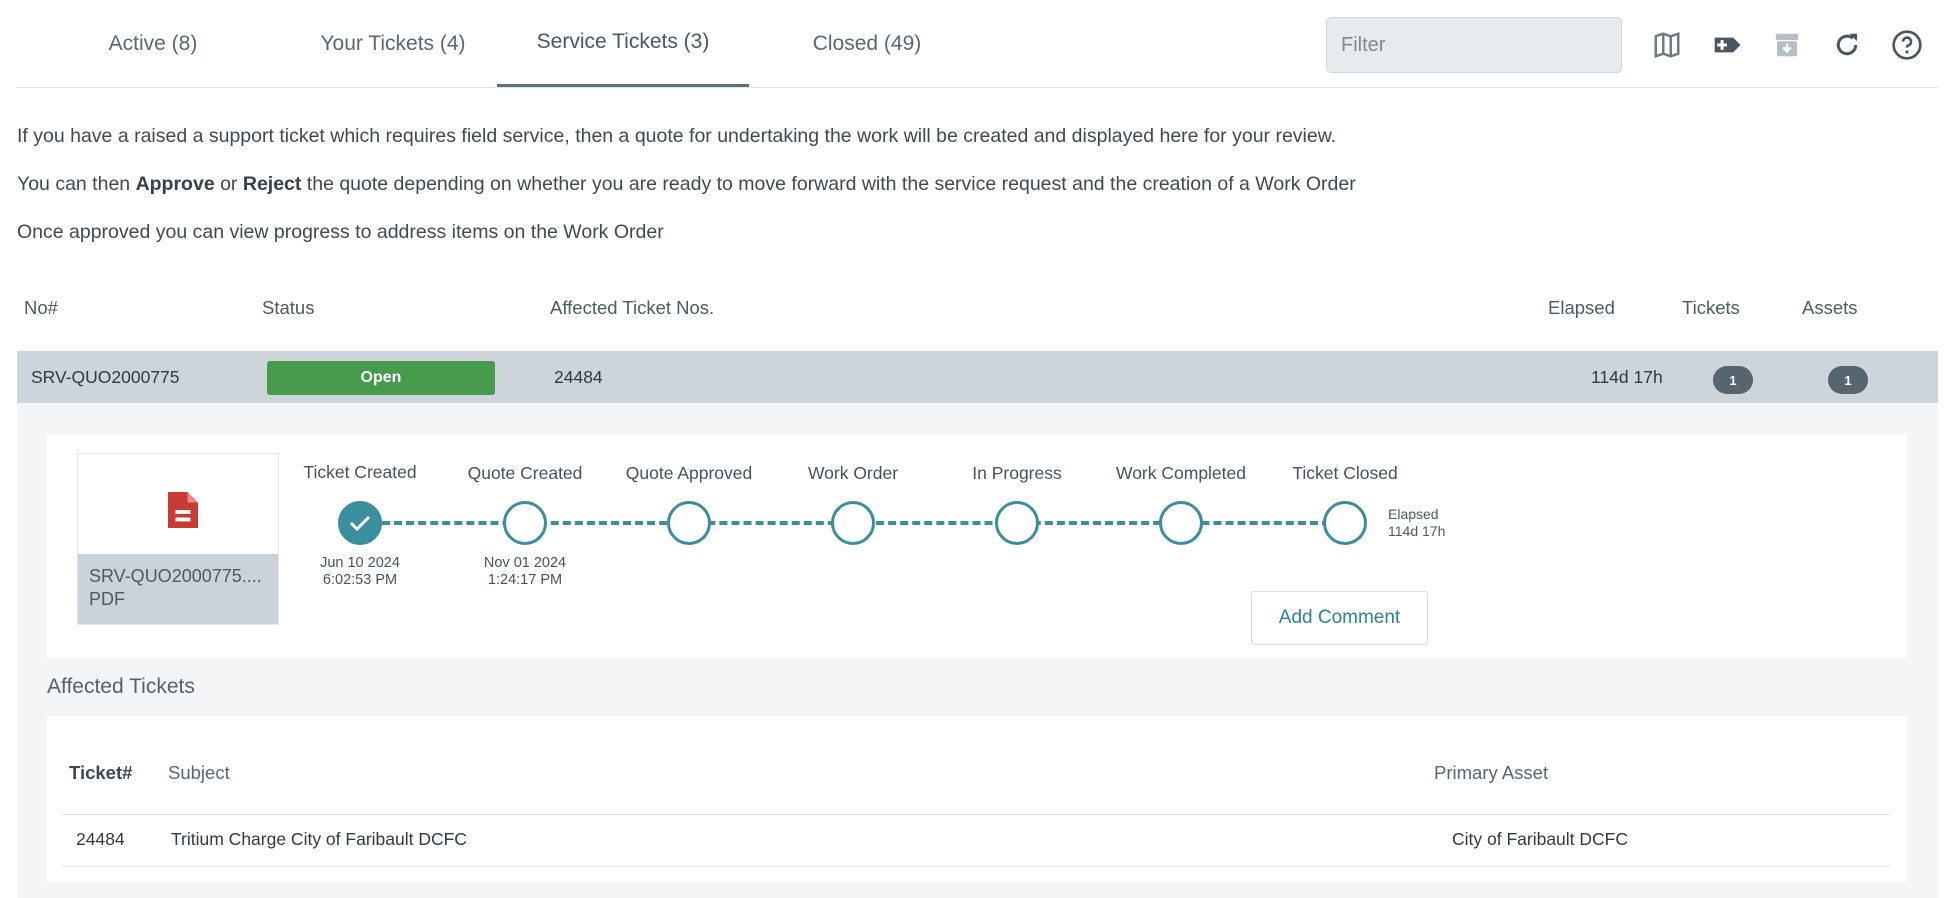  I want to click on affected-ticket-asset: City of Faribault DCFC, so click(1540, 839).